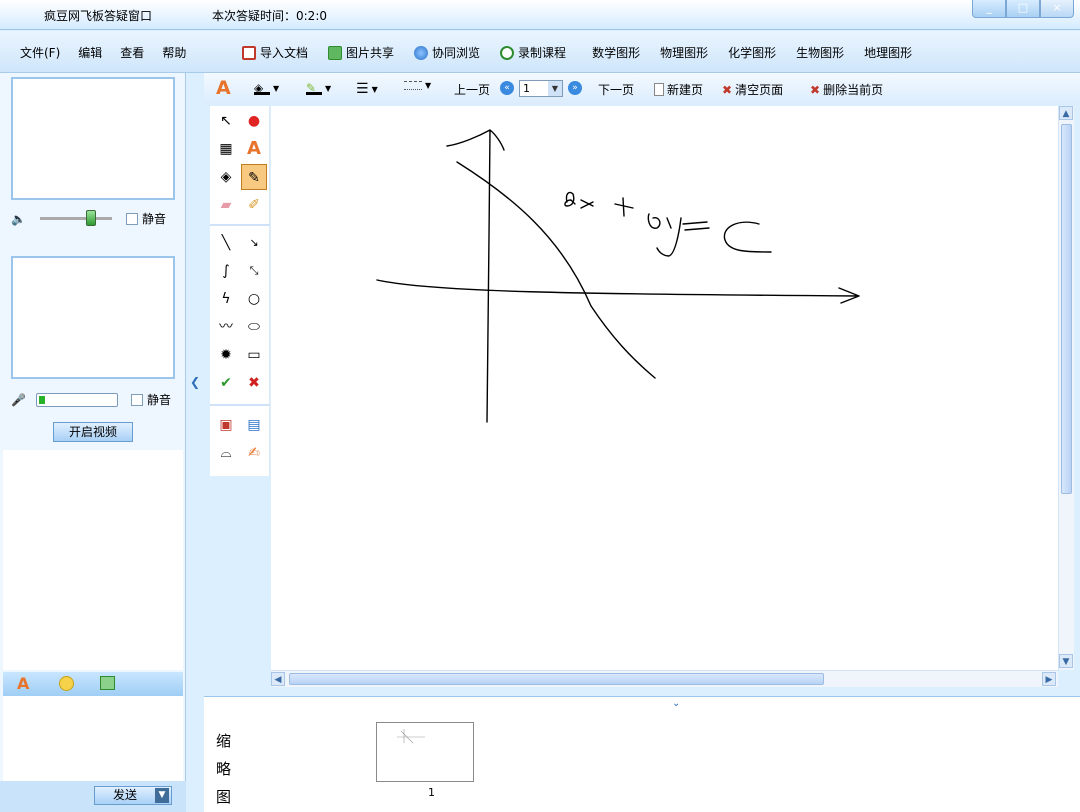  What do you see at coordinates (1066, 113) in the screenshot?
I see `scroll-up-icon: ▲` at bounding box center [1066, 113].